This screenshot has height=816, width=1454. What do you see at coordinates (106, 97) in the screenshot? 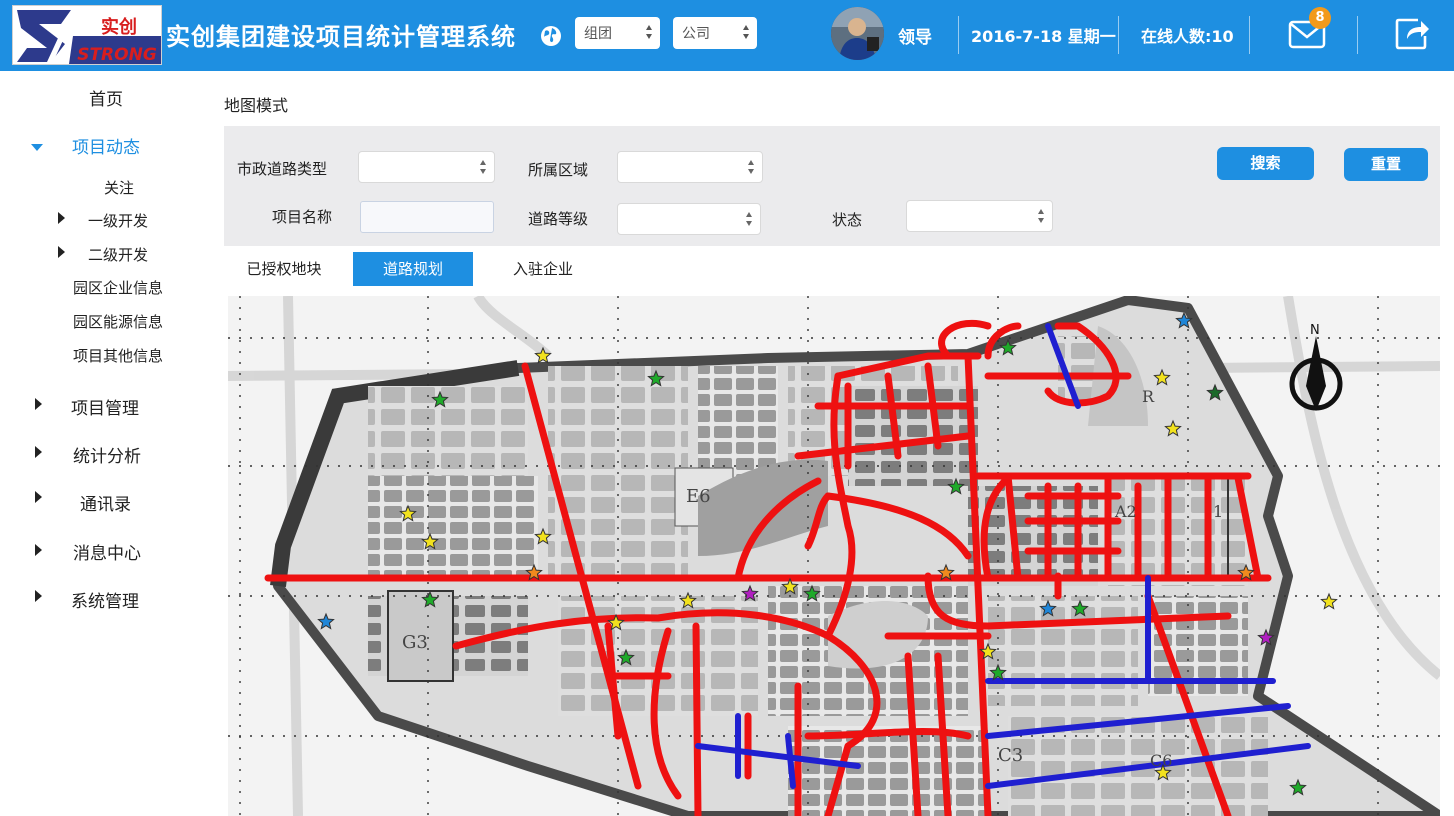
I see `sidebar-item-home: 首页` at bounding box center [106, 97].